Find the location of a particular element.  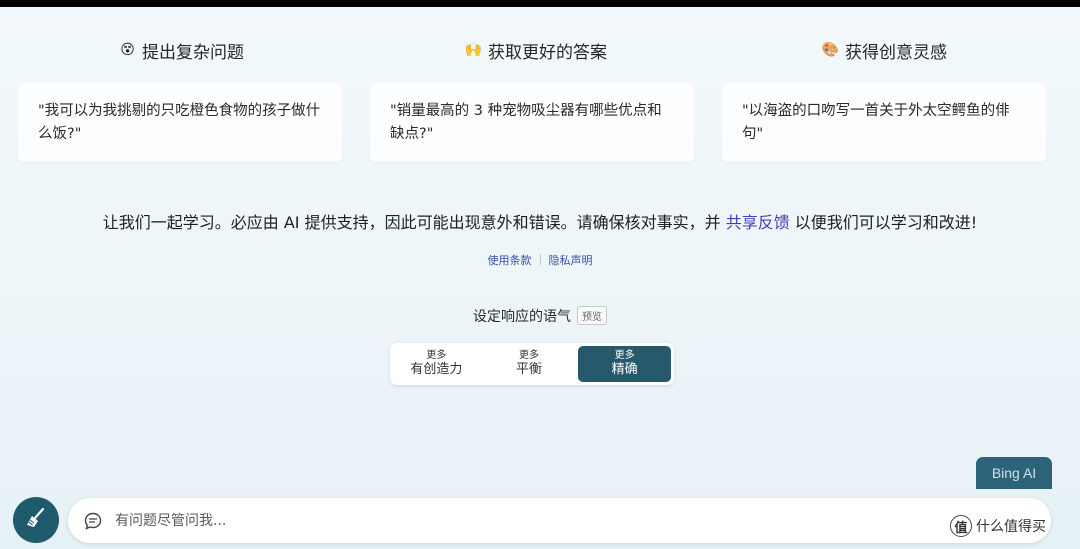

new-topic-button is located at coordinates (36, 520).